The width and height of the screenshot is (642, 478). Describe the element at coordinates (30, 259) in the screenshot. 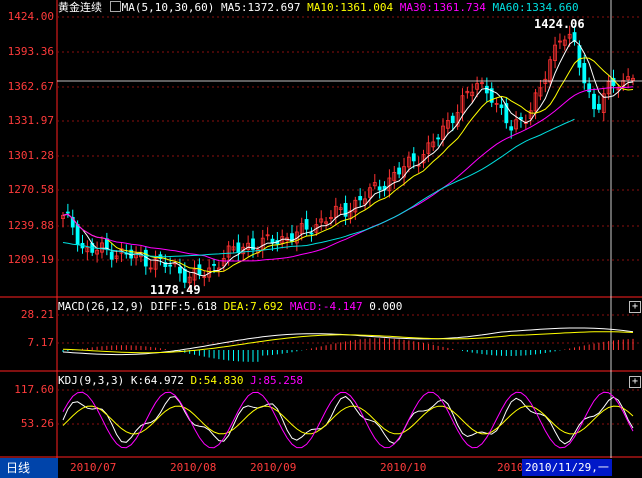

I see `price-tick: 1209.19` at that location.